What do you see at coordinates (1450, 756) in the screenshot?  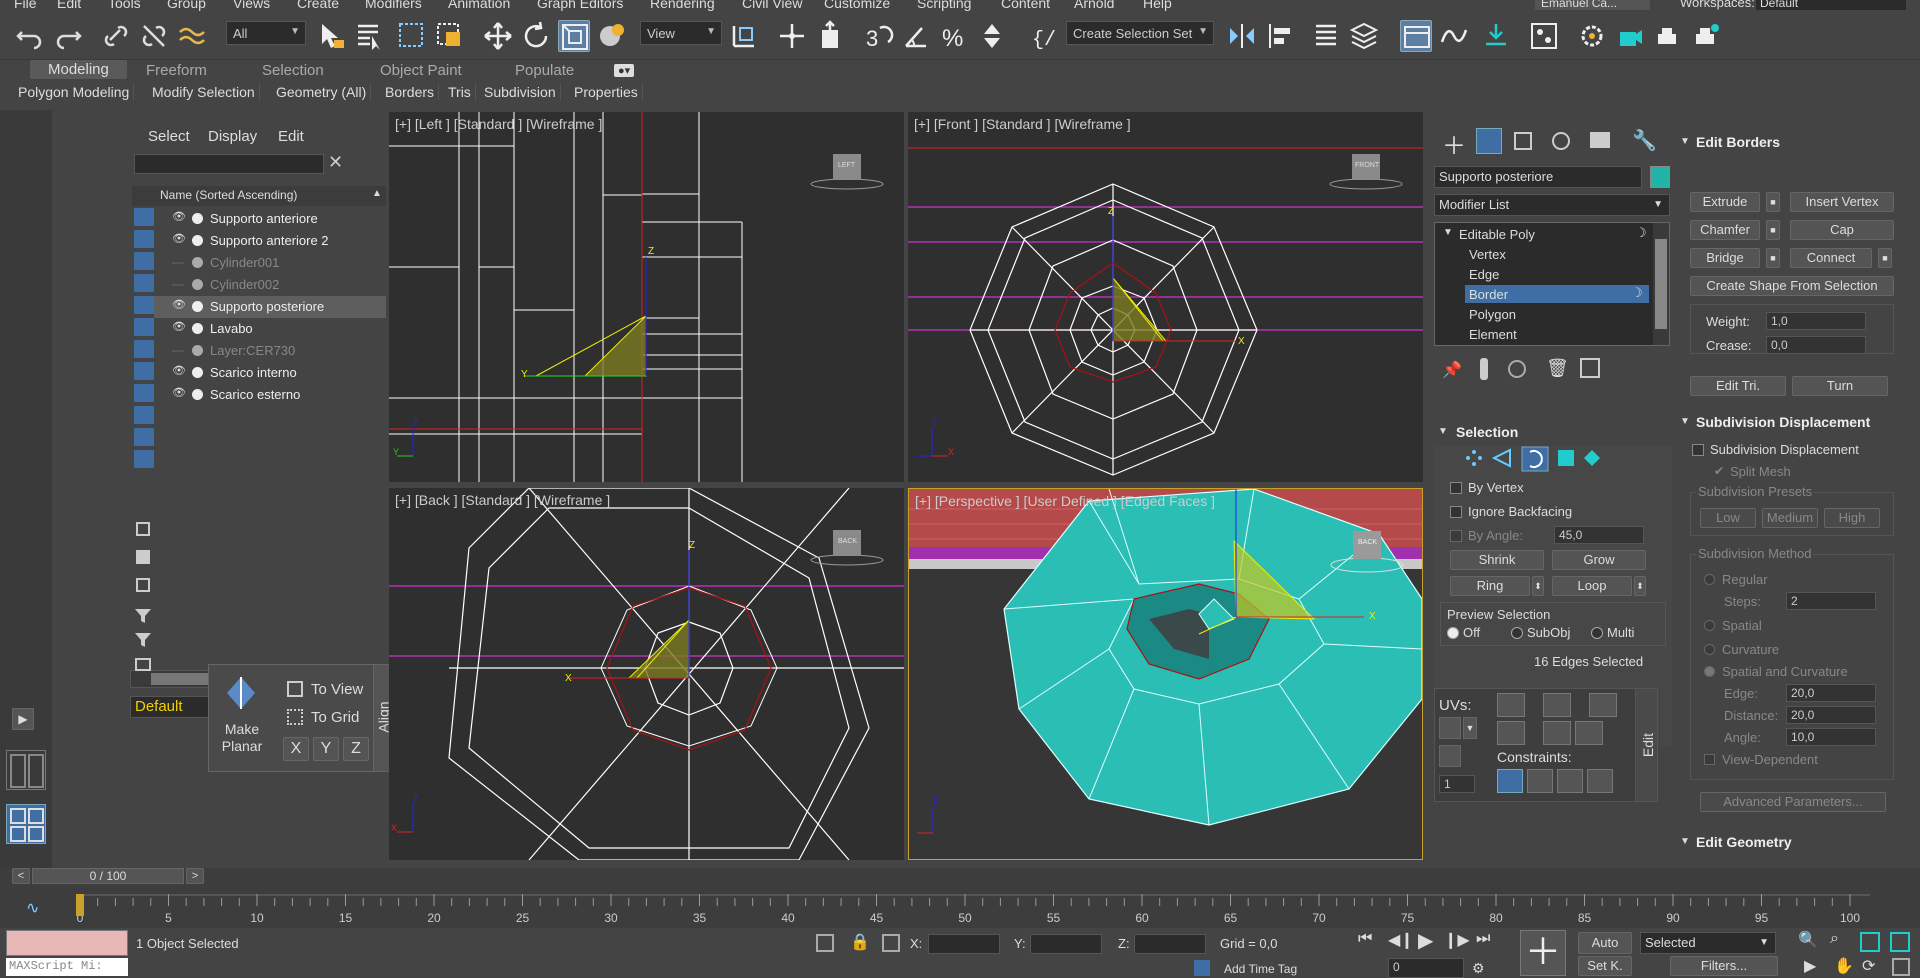 I see `uv-tool-icon` at bounding box center [1450, 756].